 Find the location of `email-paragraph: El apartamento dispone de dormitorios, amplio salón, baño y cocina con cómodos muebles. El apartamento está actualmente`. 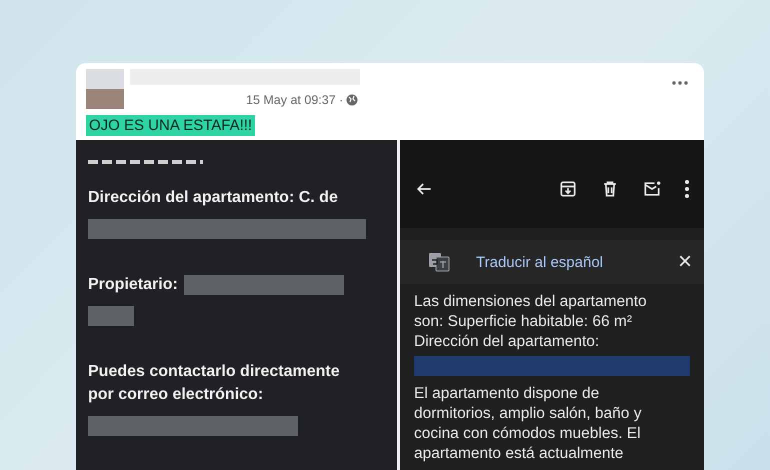

email-paragraph: El apartamento dispone de dormitorios, amplio salón, baño y cocina con cómodos muebles. El apartamento está actualmente is located at coordinates (528, 424).